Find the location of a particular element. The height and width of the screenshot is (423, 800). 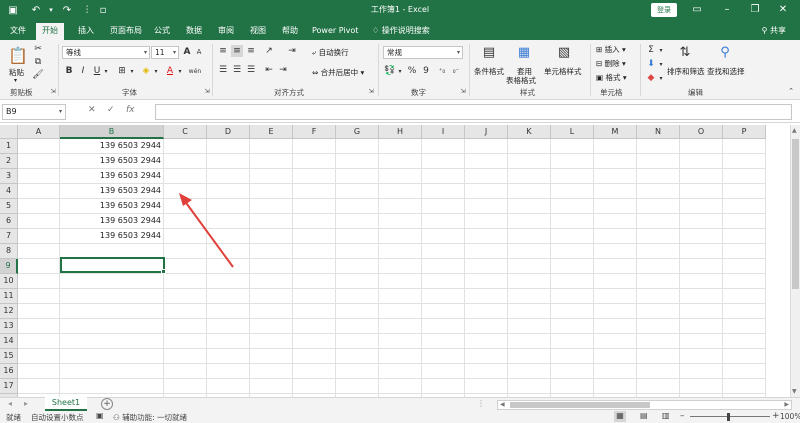

tab-help: 帮助 is located at coordinates (290, 31).